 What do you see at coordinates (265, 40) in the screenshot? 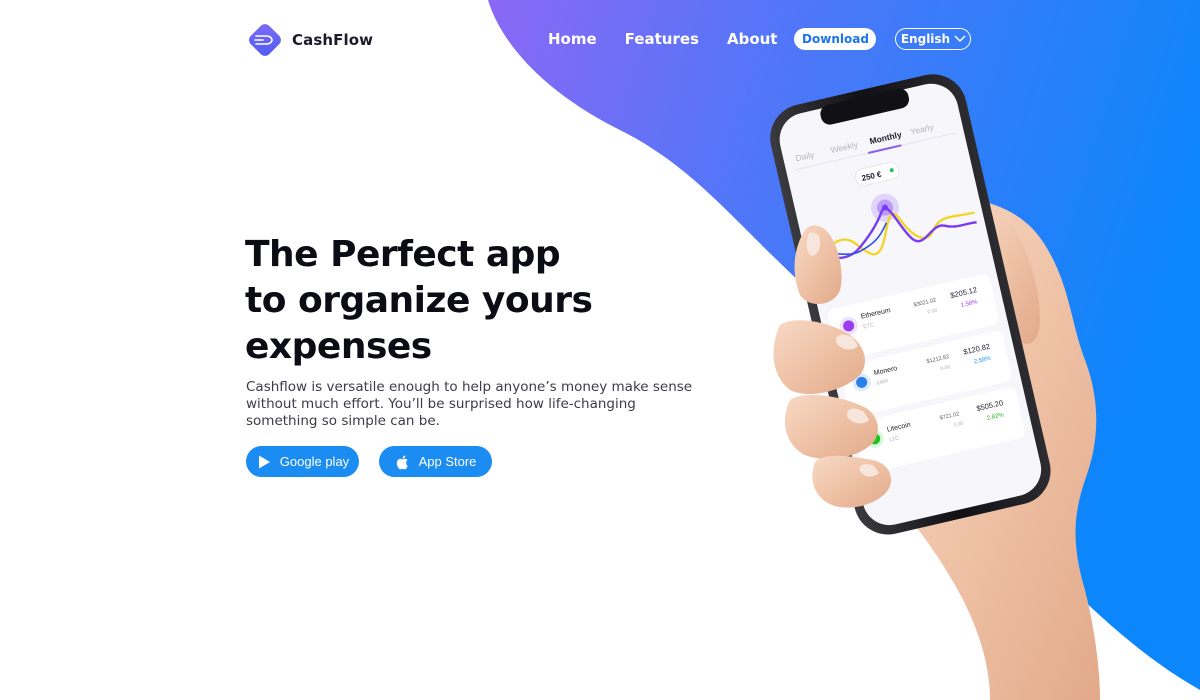
I see `cashflow-logo-icon` at bounding box center [265, 40].